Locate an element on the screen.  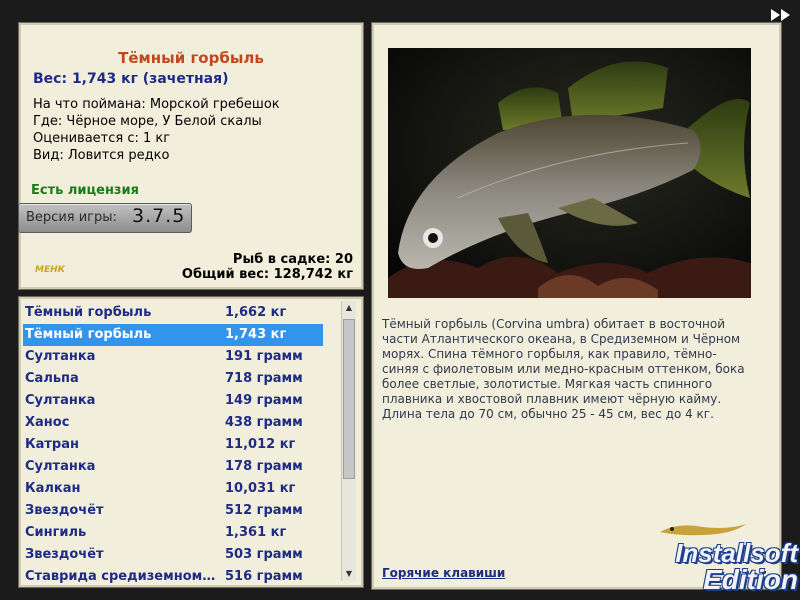
location-info: Где: Чёрное море, У Белой скалы is located at coordinates (147, 121).